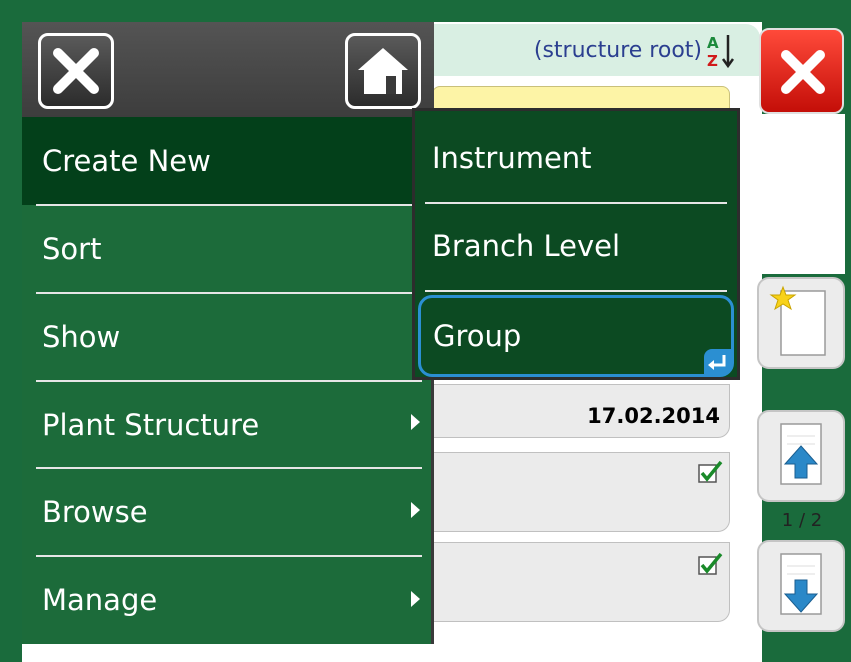 The image size is (851, 662). I want to click on menu-item-manage: Manage, so click(226, 600).